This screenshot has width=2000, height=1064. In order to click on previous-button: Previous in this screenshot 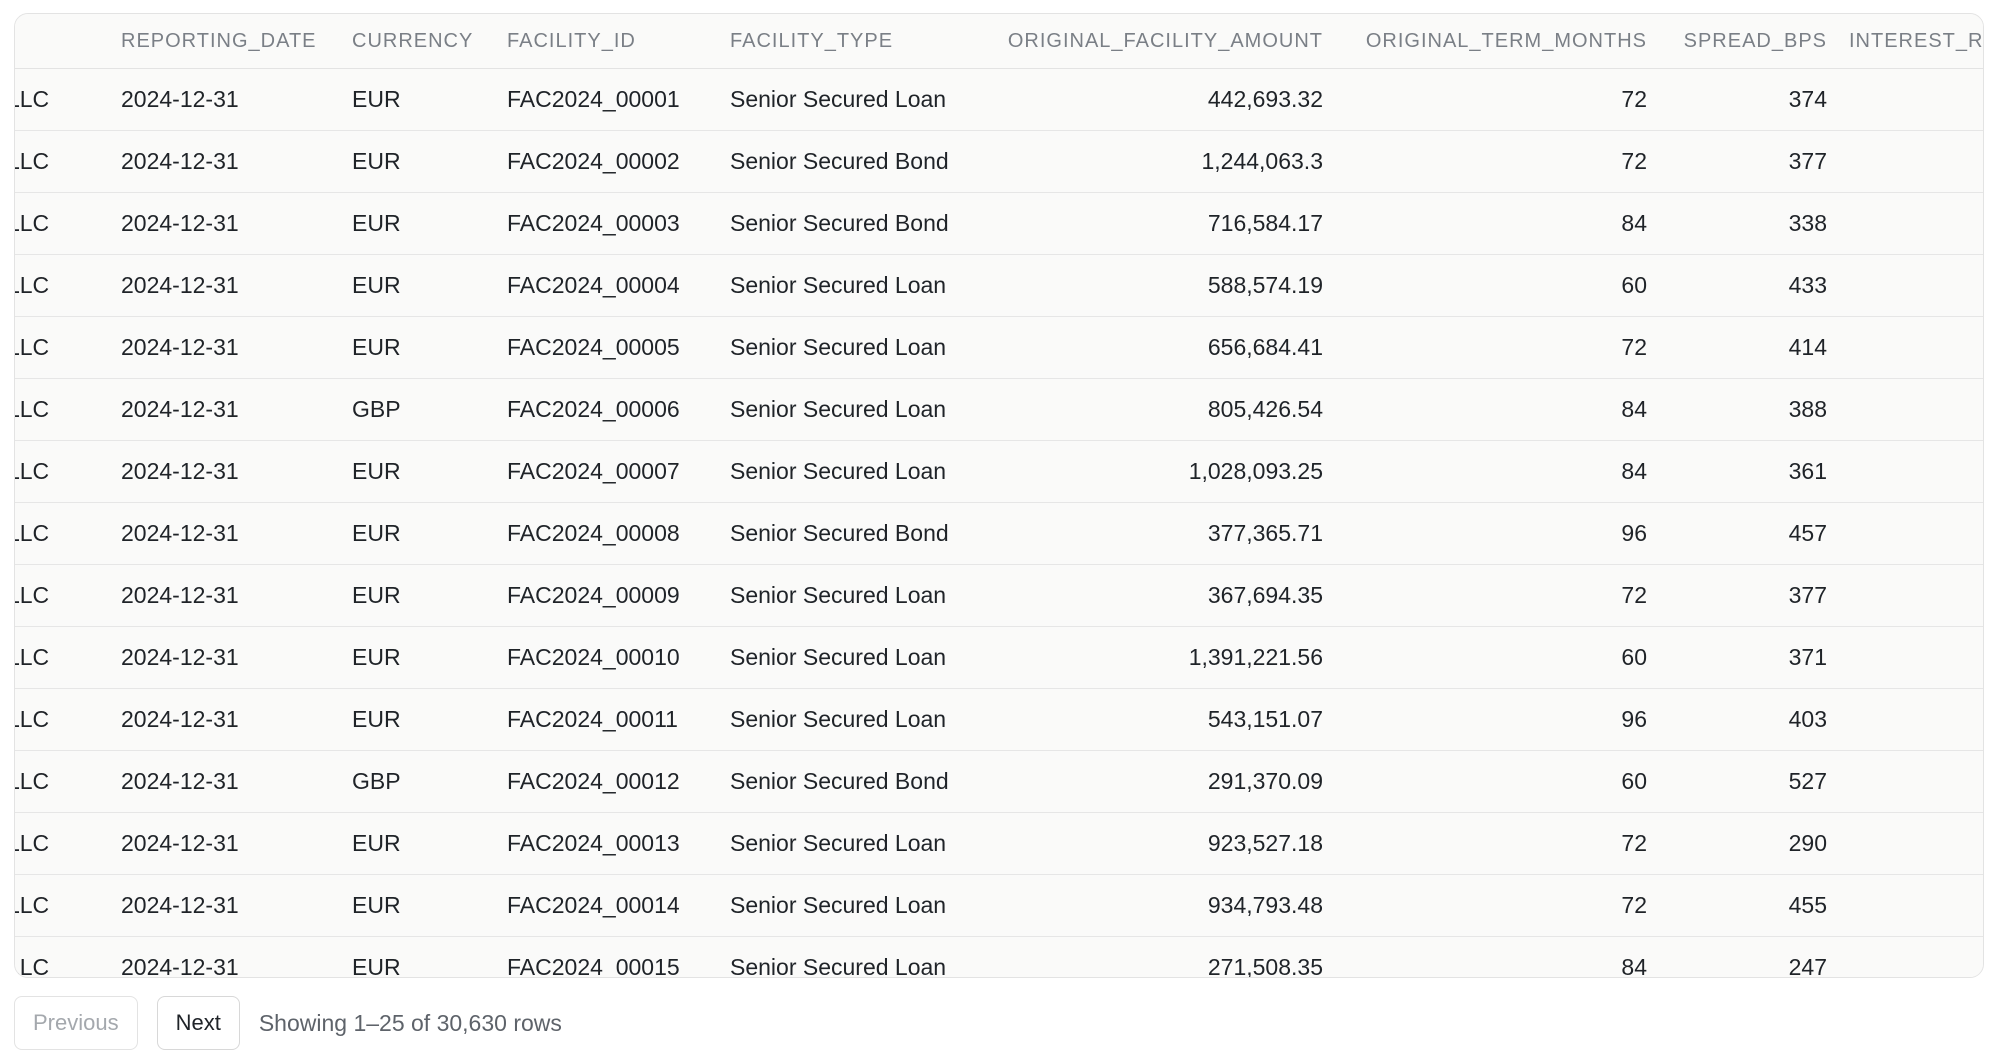, I will do `click(76, 1023)`.